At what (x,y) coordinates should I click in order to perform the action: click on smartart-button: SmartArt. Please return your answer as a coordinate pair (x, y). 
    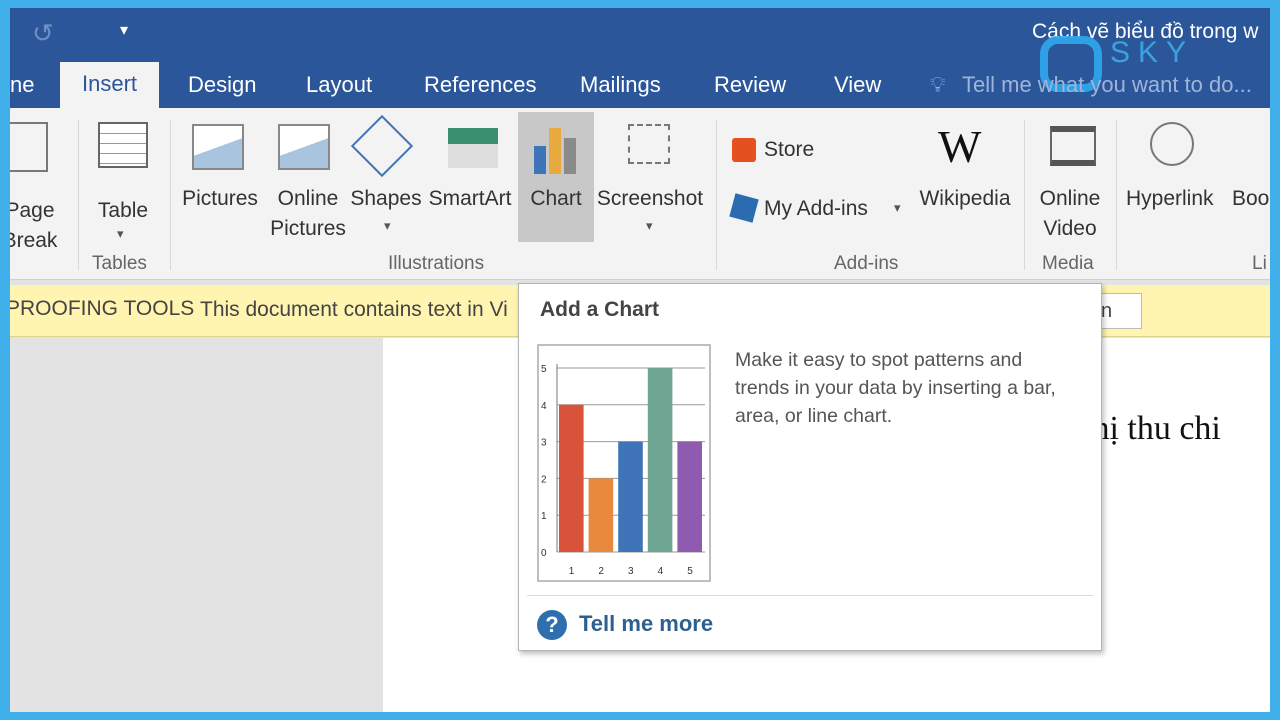
    Looking at the image, I should click on (470, 199).